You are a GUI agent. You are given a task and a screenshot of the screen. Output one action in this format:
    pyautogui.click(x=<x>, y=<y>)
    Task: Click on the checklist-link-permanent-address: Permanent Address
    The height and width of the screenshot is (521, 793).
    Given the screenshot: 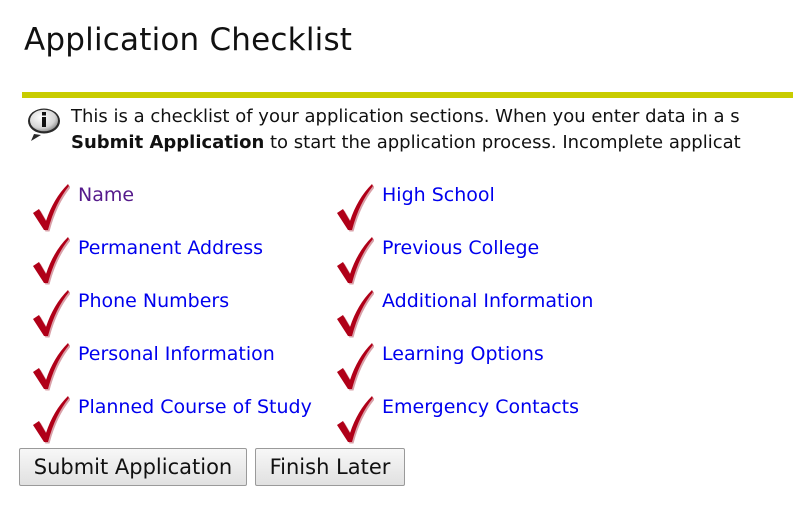 What is the action you would take?
    pyautogui.click(x=170, y=248)
    